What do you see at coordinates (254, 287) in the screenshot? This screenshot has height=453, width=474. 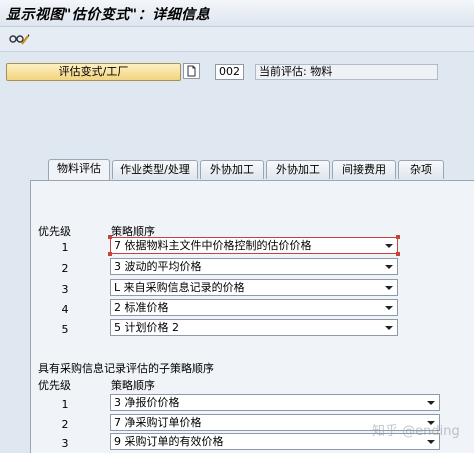 I see `strategy-select-3: L 来自采购信息记录的价格` at bounding box center [254, 287].